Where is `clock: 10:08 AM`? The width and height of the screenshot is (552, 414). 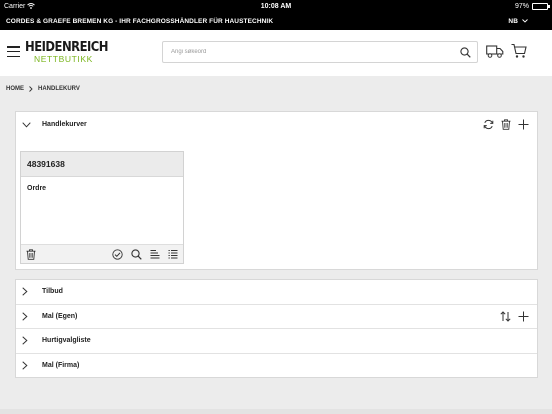 clock: 10:08 AM is located at coordinates (276, 6).